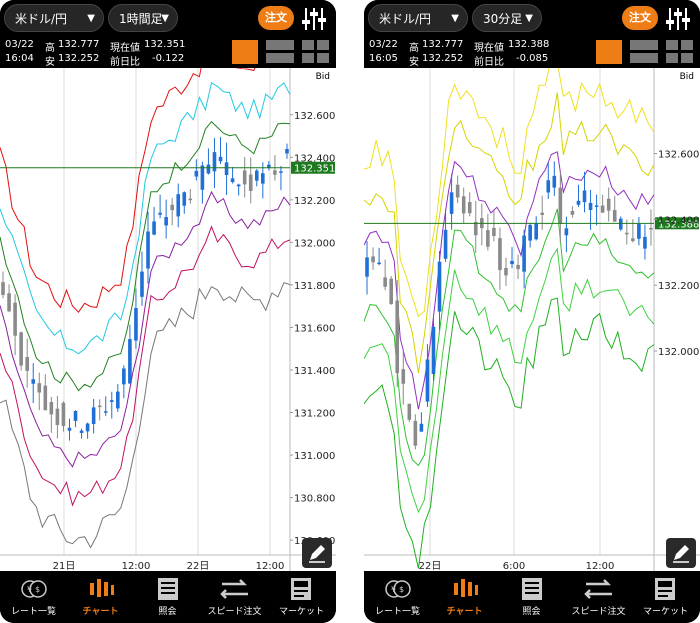 This screenshot has height=623, width=700. Describe the element at coordinates (234, 612) in the screenshot. I see `tab-label: スピード注文` at that location.